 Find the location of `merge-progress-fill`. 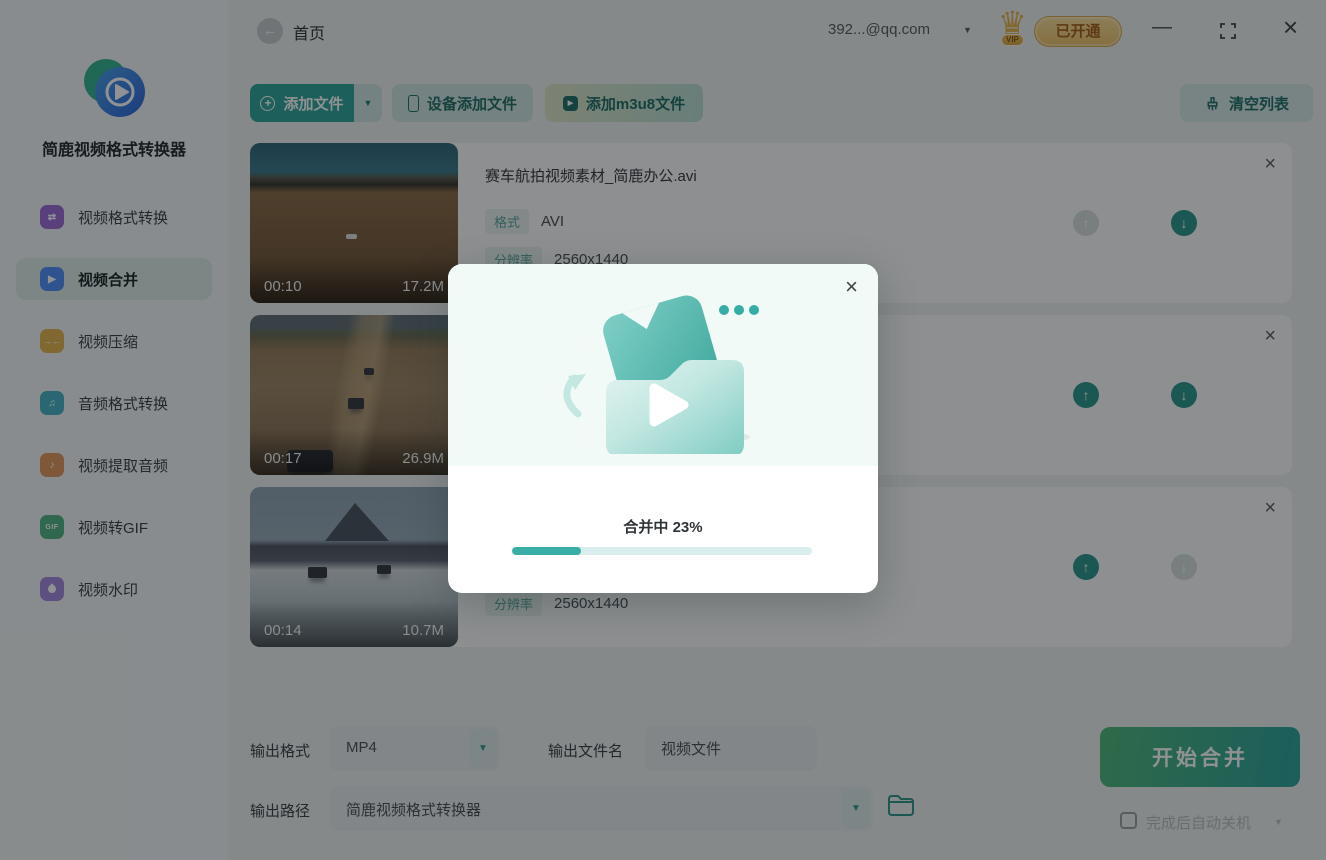

merge-progress-fill is located at coordinates (546, 551).